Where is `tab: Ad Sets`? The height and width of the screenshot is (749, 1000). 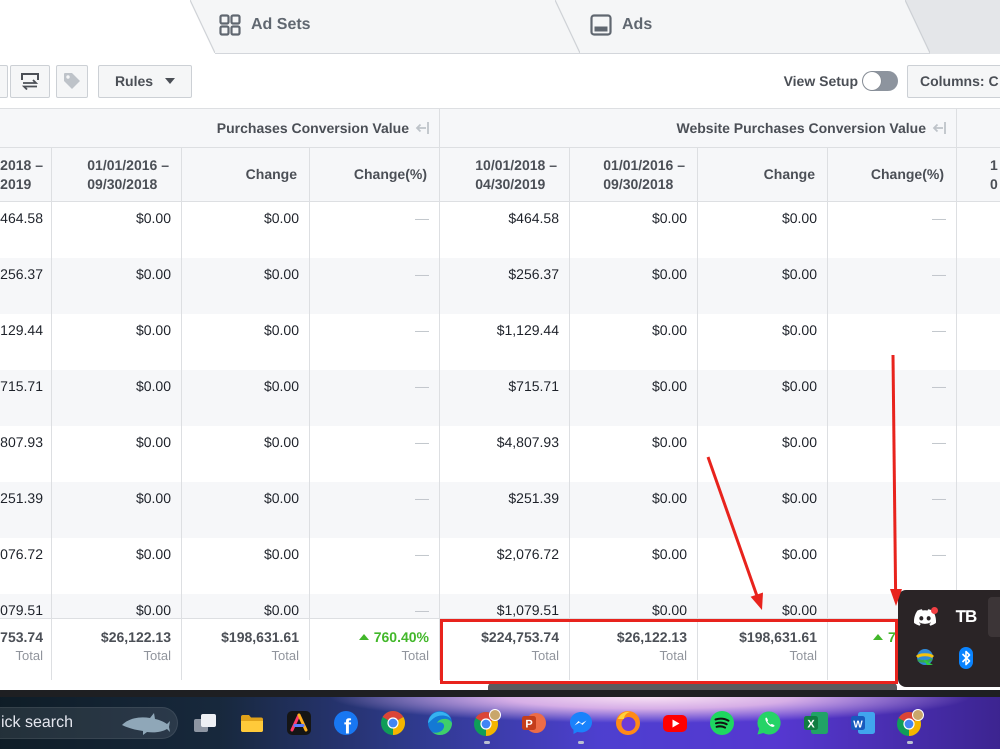
tab: Ad Sets is located at coordinates (397, 27).